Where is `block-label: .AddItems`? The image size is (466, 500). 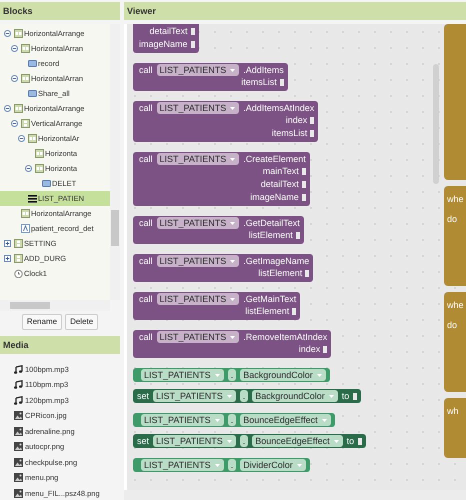 block-label: .AddItems is located at coordinates (263, 70).